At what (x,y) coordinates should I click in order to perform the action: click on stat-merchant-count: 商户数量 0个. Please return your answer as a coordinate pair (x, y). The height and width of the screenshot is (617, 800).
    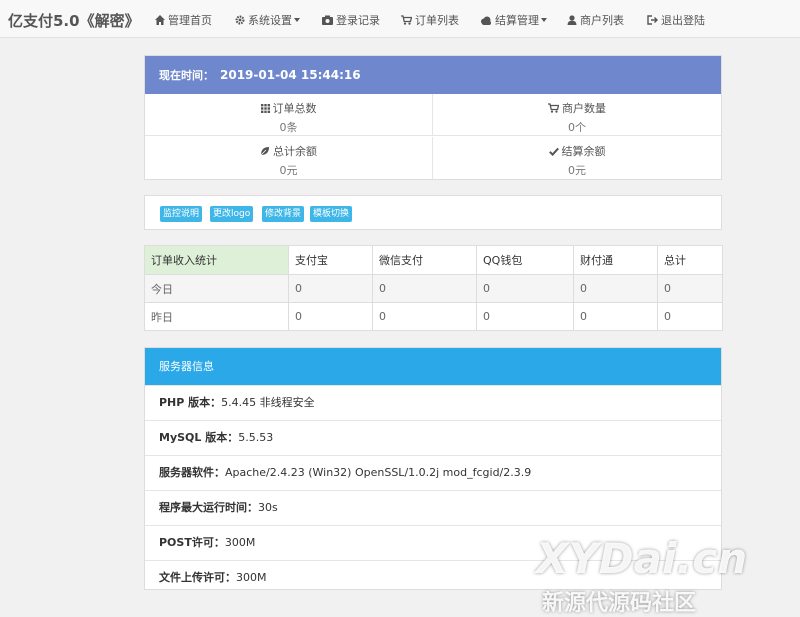
    Looking at the image, I should click on (577, 115).